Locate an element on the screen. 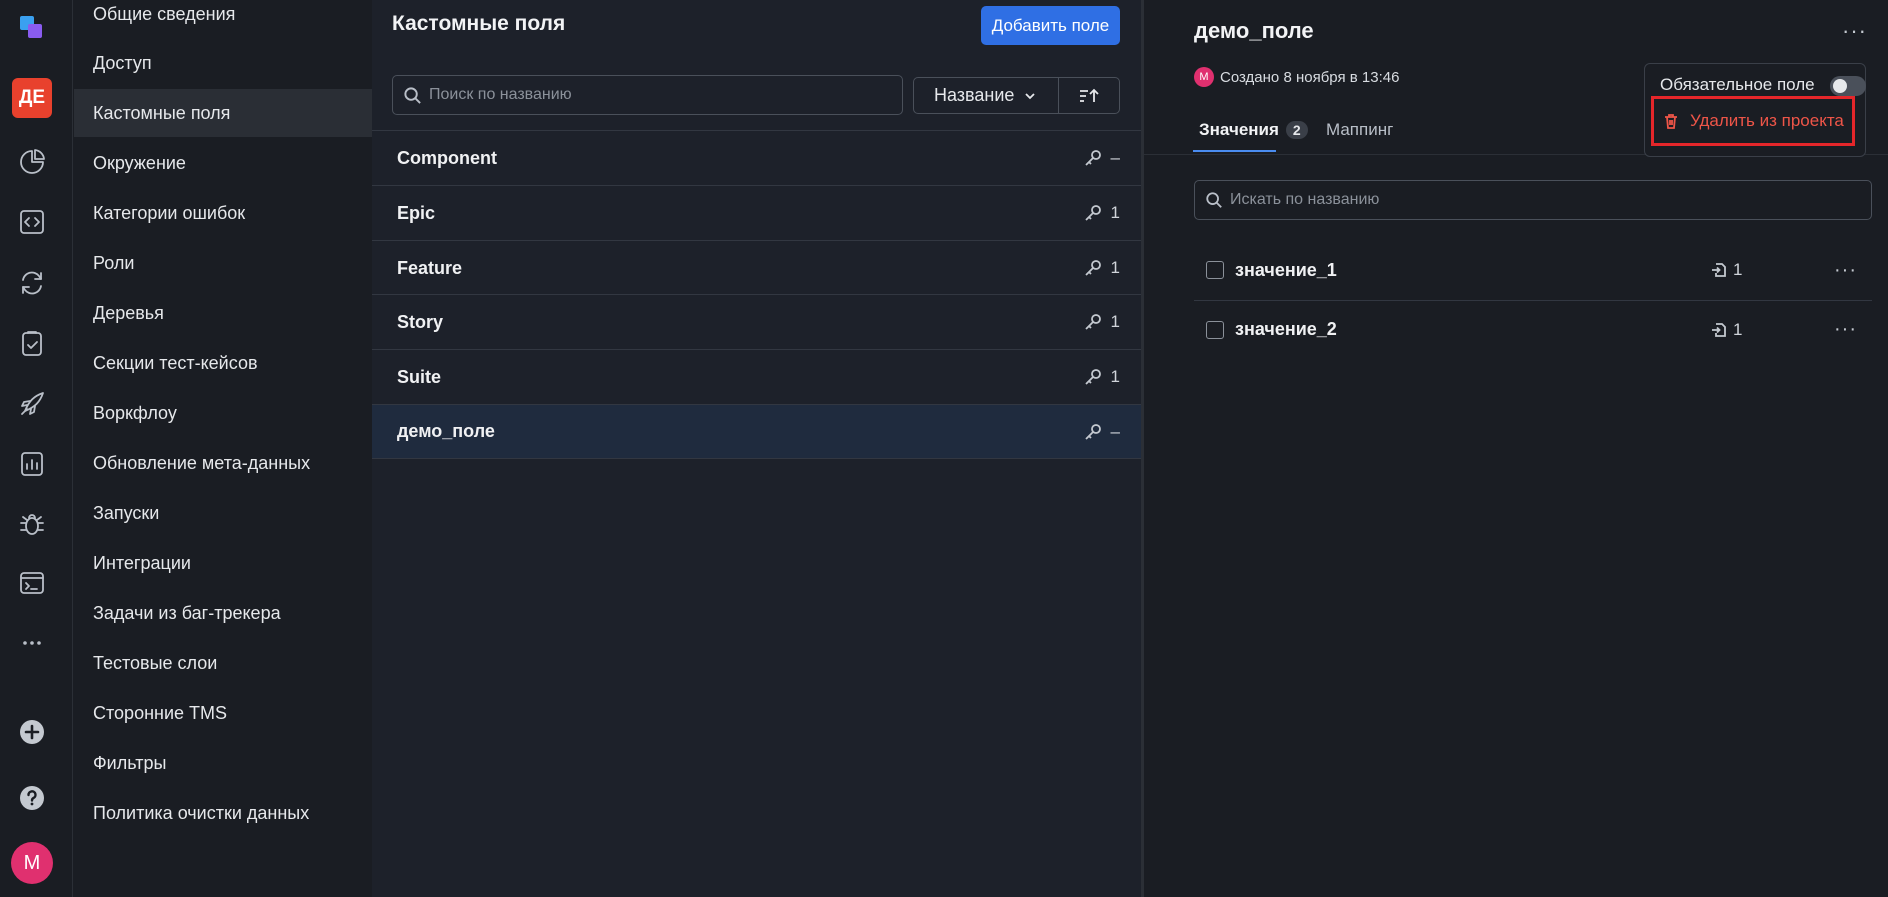 The height and width of the screenshot is (897, 1888). creator-avatar: M is located at coordinates (1204, 77).